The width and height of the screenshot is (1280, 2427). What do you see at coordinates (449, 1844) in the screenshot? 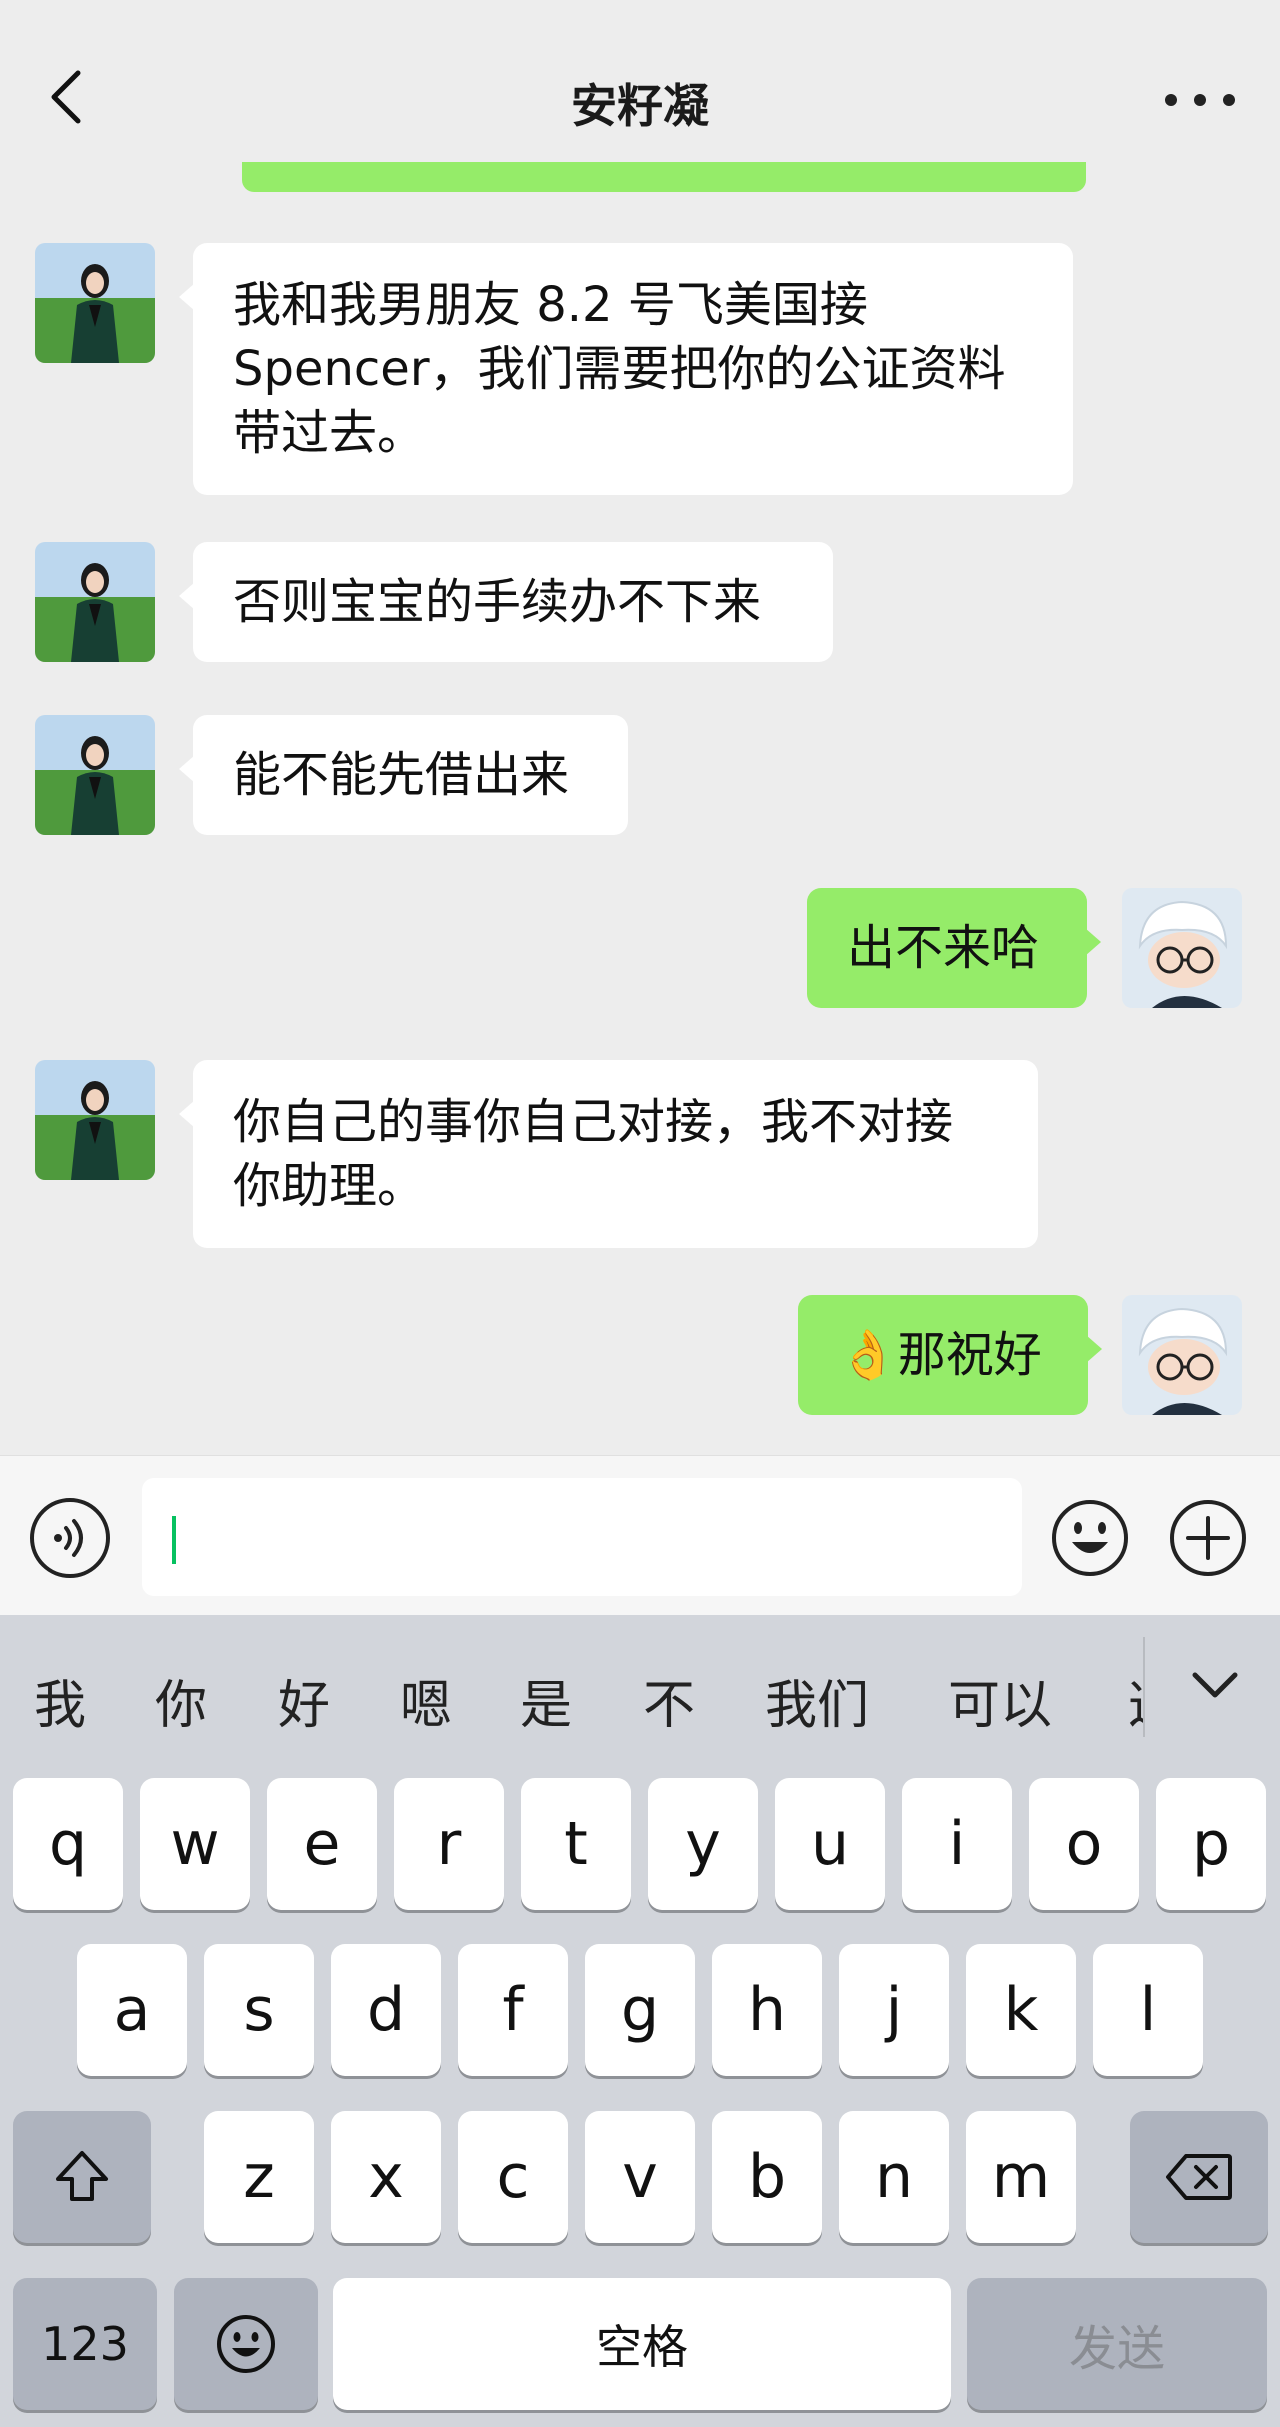
I see `key-r: r` at bounding box center [449, 1844].